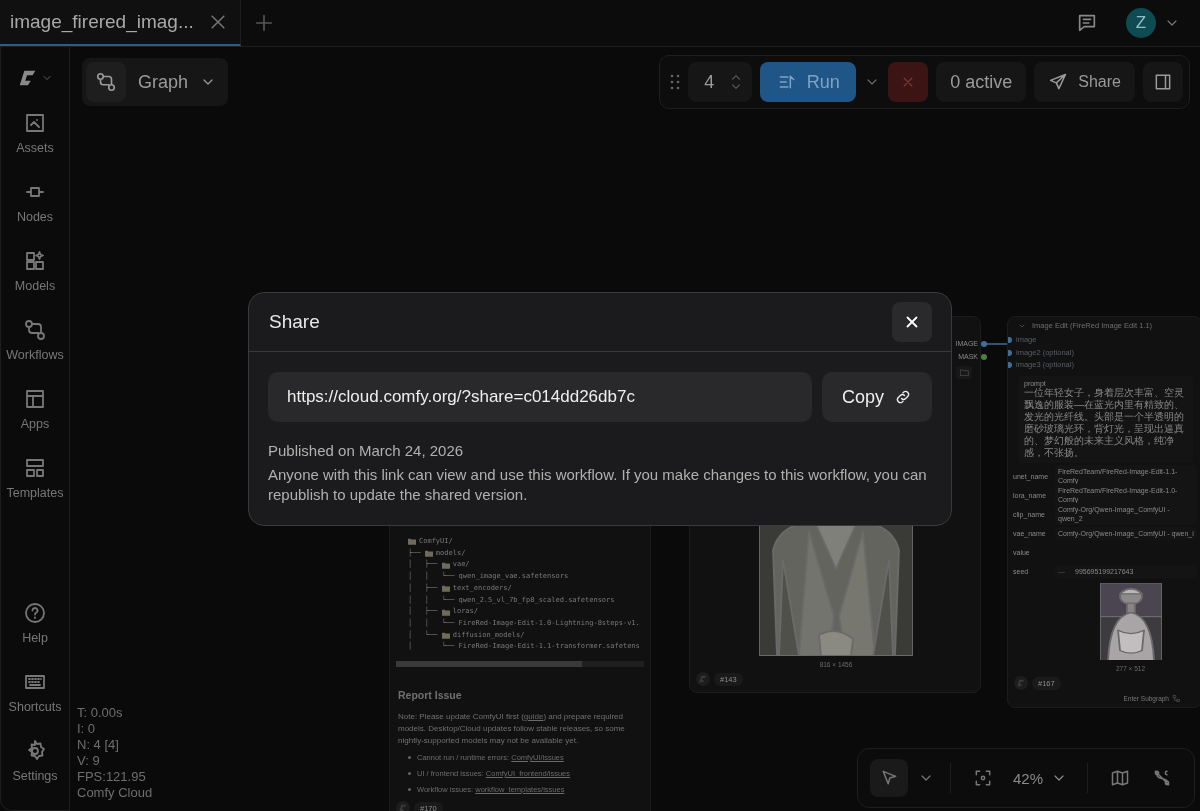 The height and width of the screenshot is (811, 1200). I want to click on sidebar-item: Shortcuts, so click(35, 700).